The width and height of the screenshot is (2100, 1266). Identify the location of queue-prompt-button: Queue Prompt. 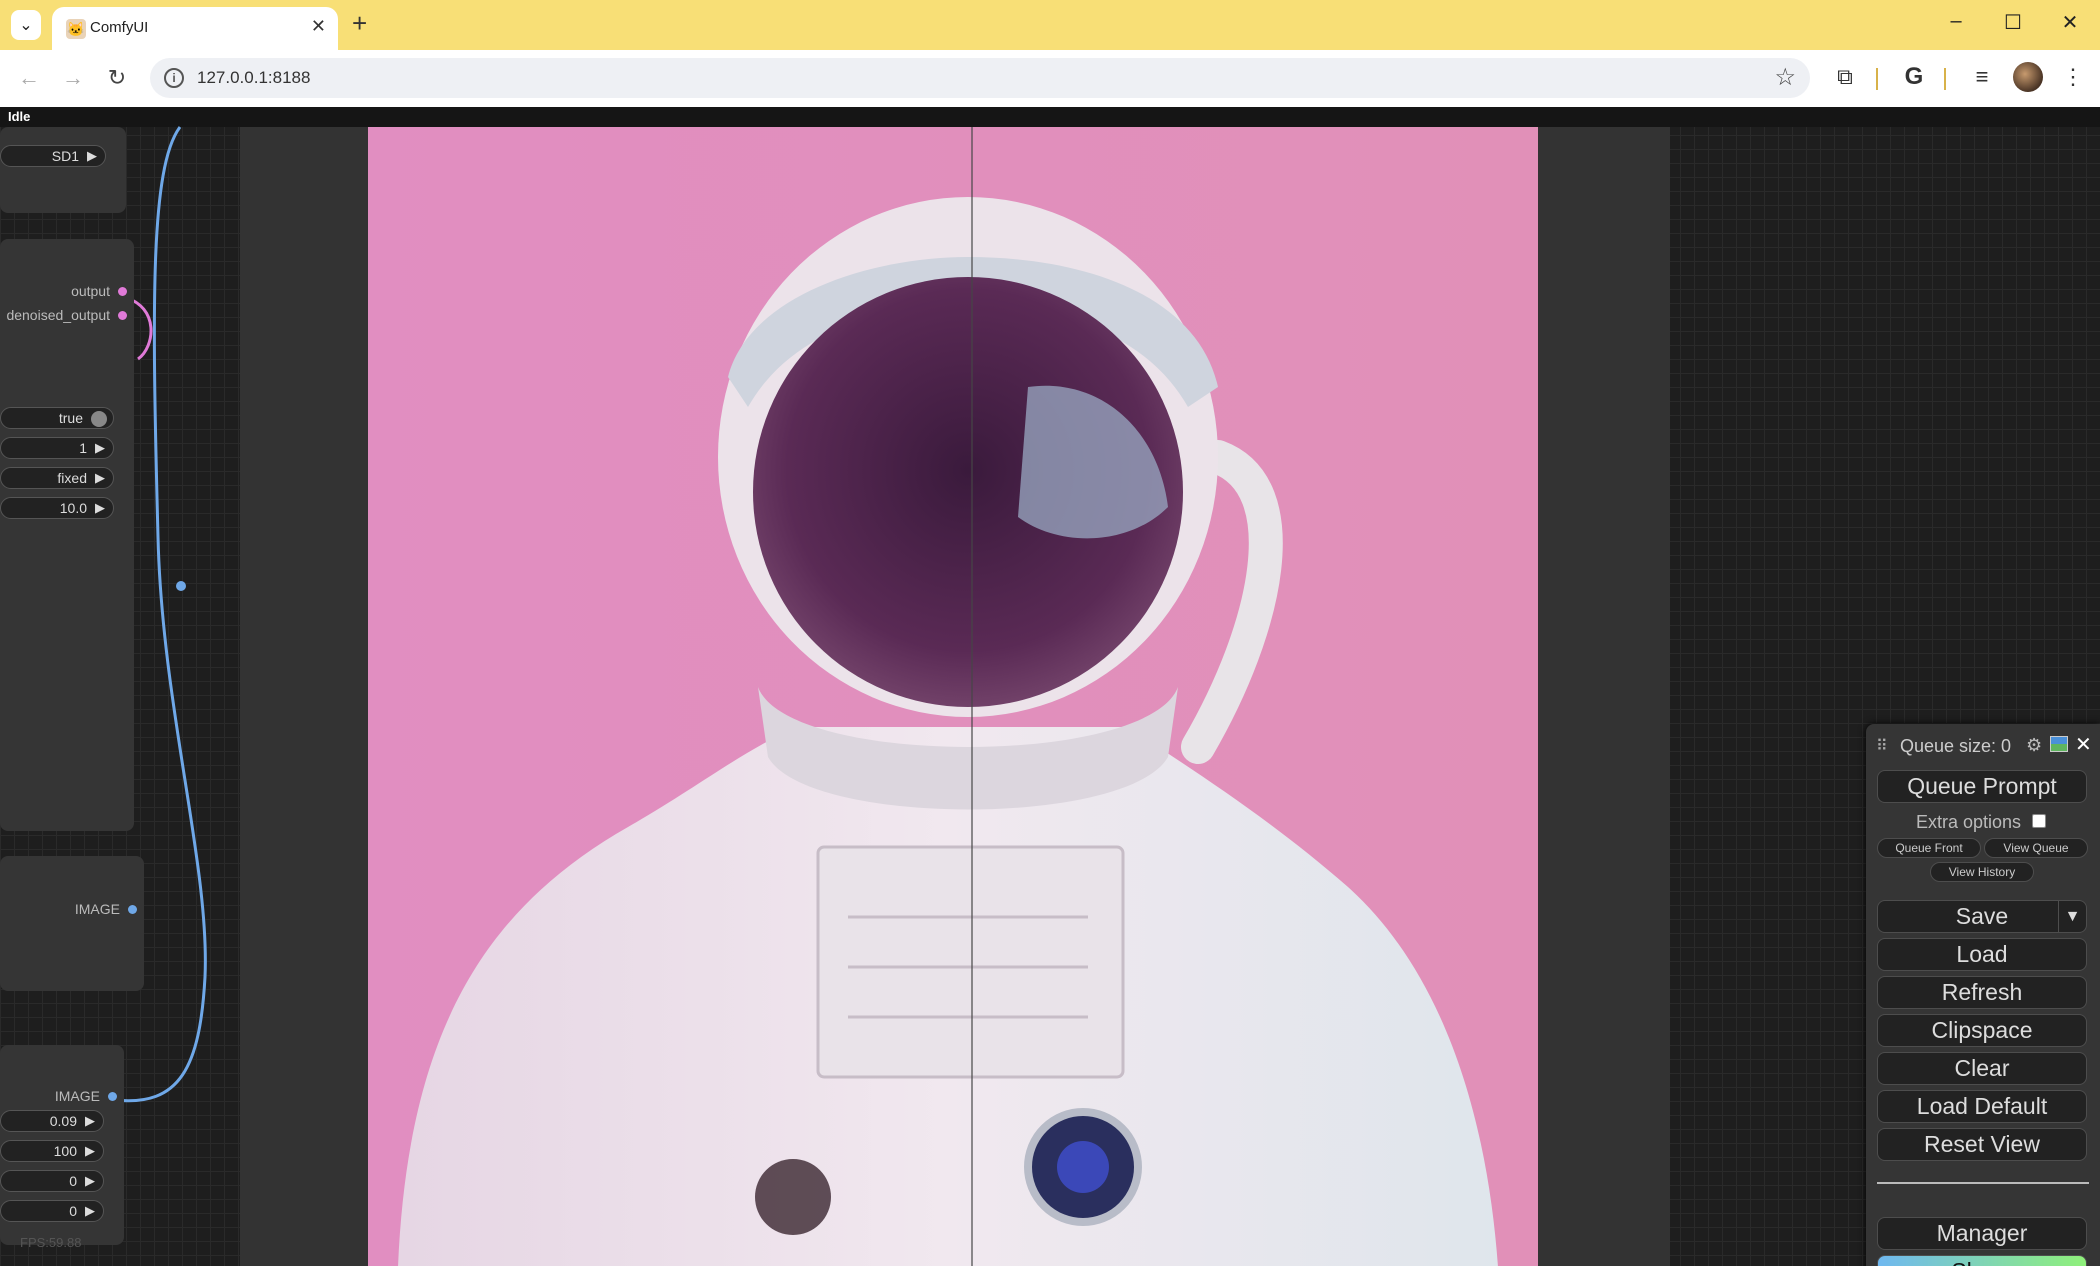
(1982, 786).